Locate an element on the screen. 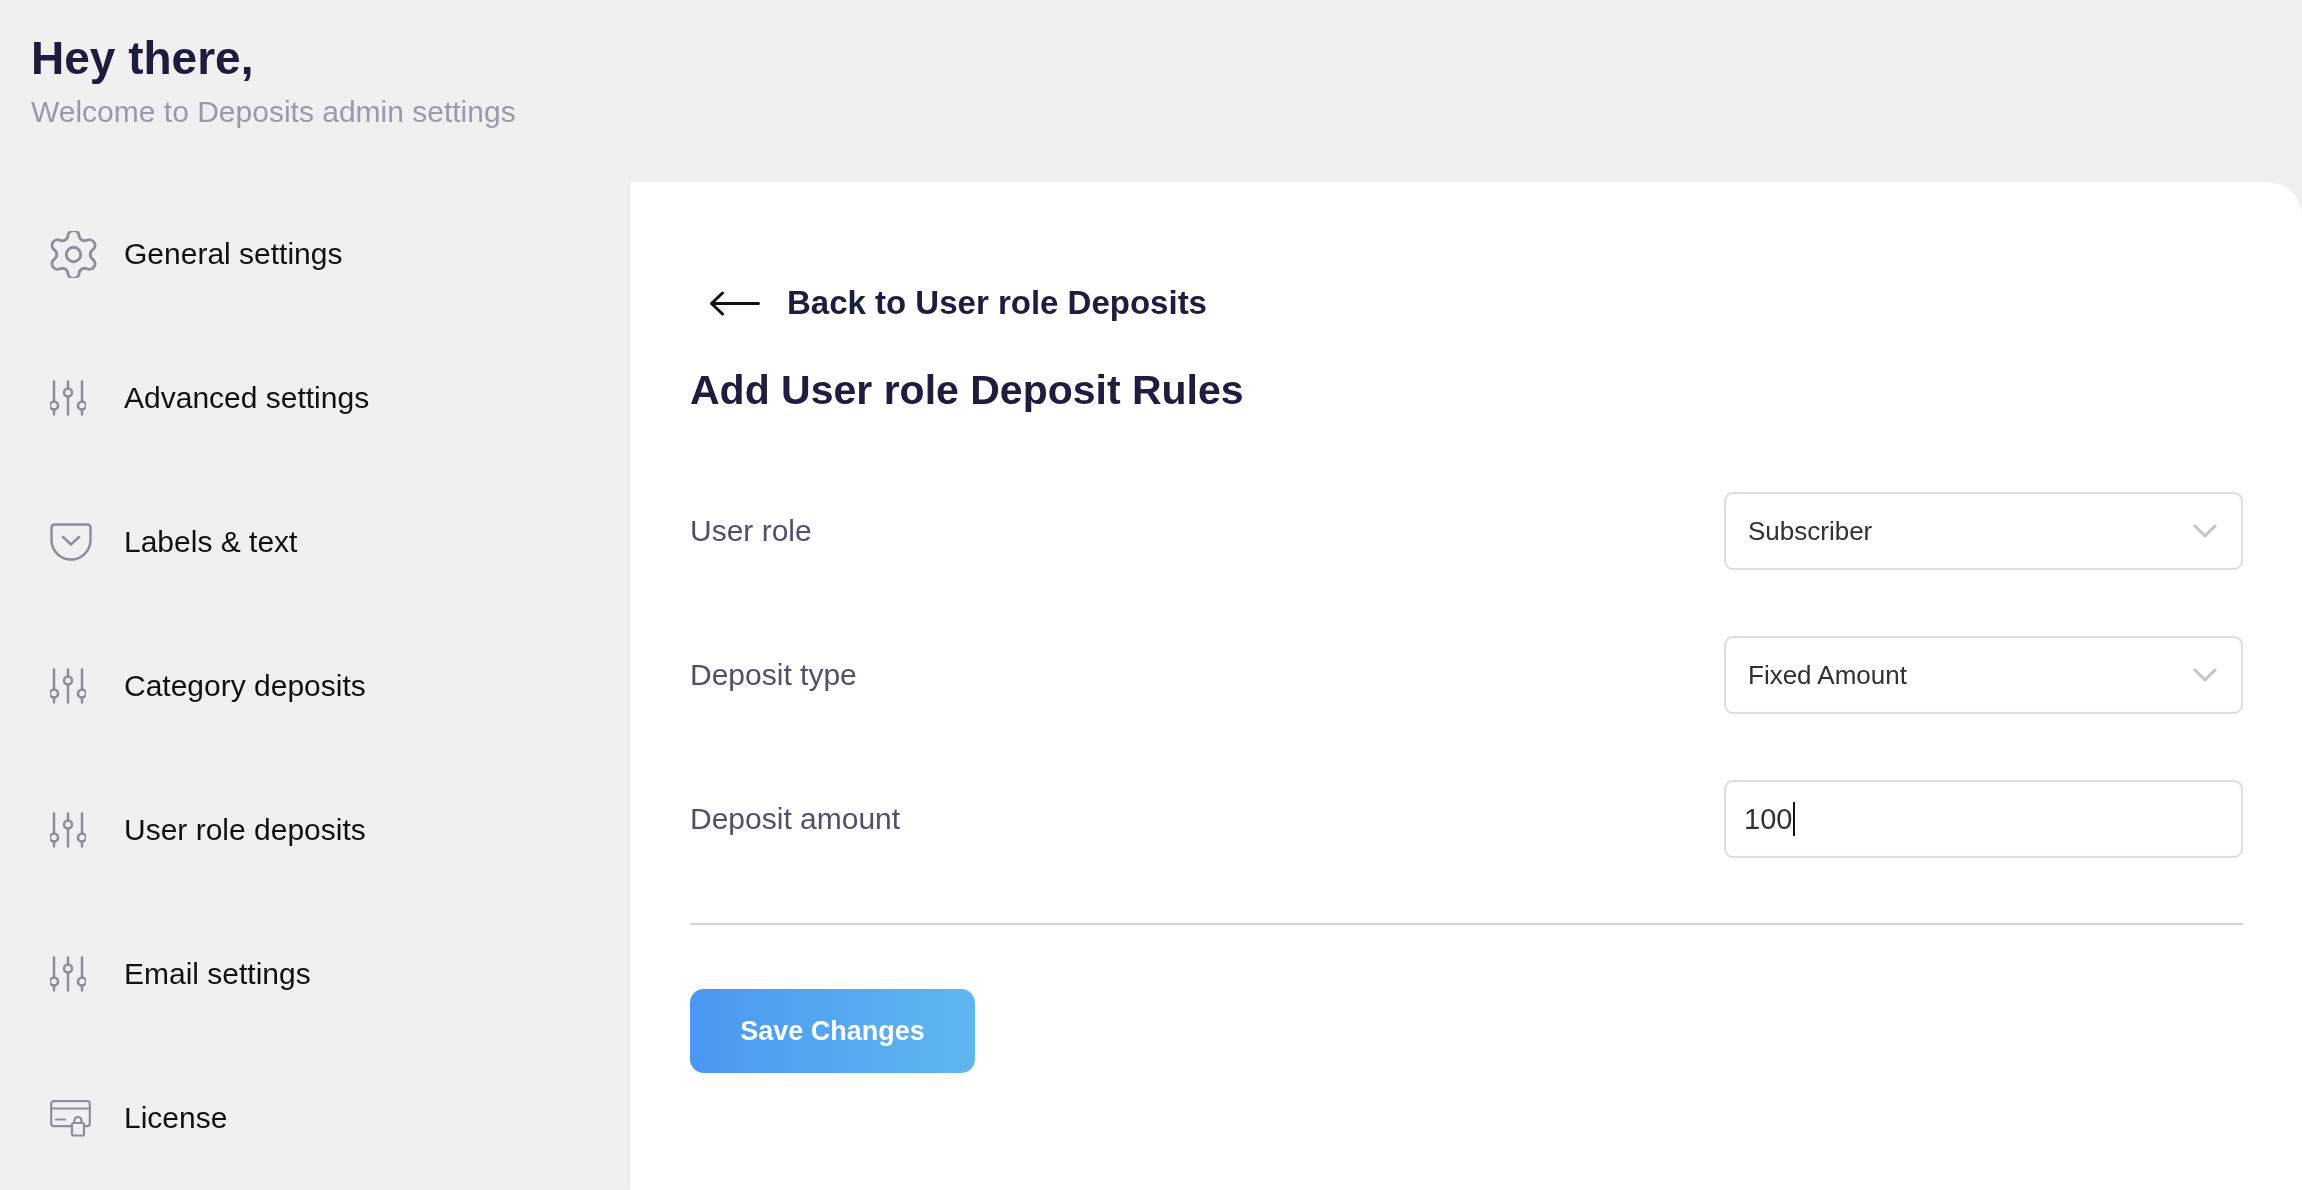  back-link: Back to User role Deposits is located at coordinates (948, 303).